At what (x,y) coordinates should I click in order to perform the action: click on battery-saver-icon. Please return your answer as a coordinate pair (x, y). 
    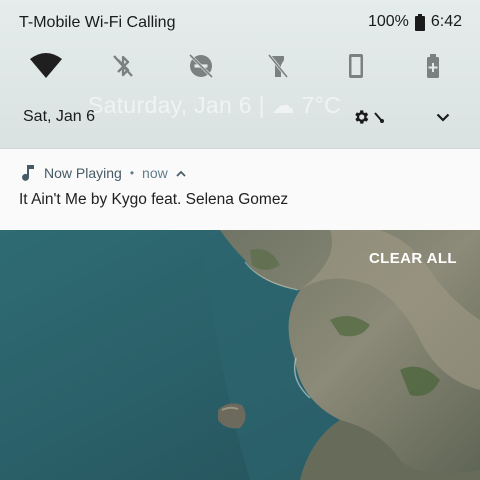
    Looking at the image, I should click on (433, 66).